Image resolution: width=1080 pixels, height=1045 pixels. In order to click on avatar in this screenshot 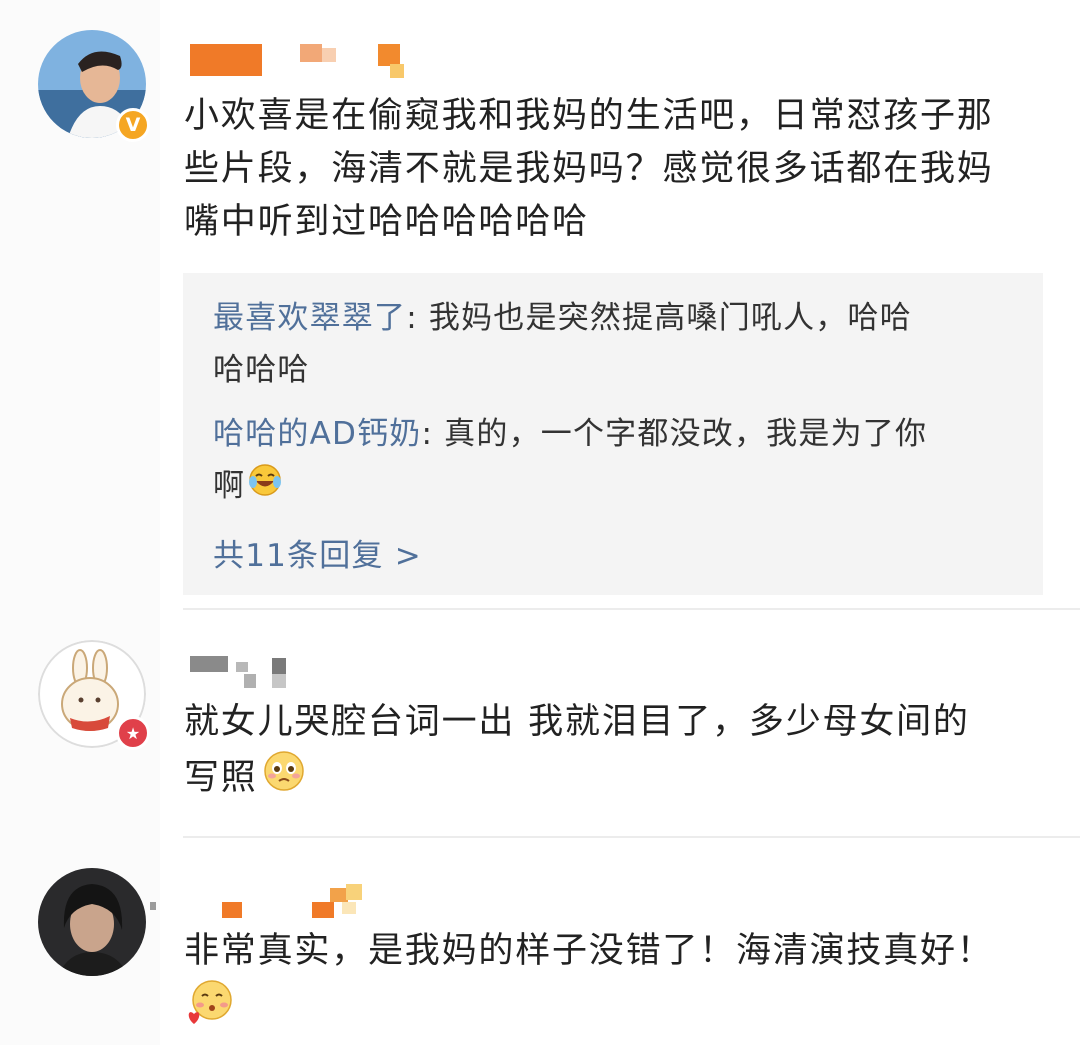, I will do `click(92, 922)`.